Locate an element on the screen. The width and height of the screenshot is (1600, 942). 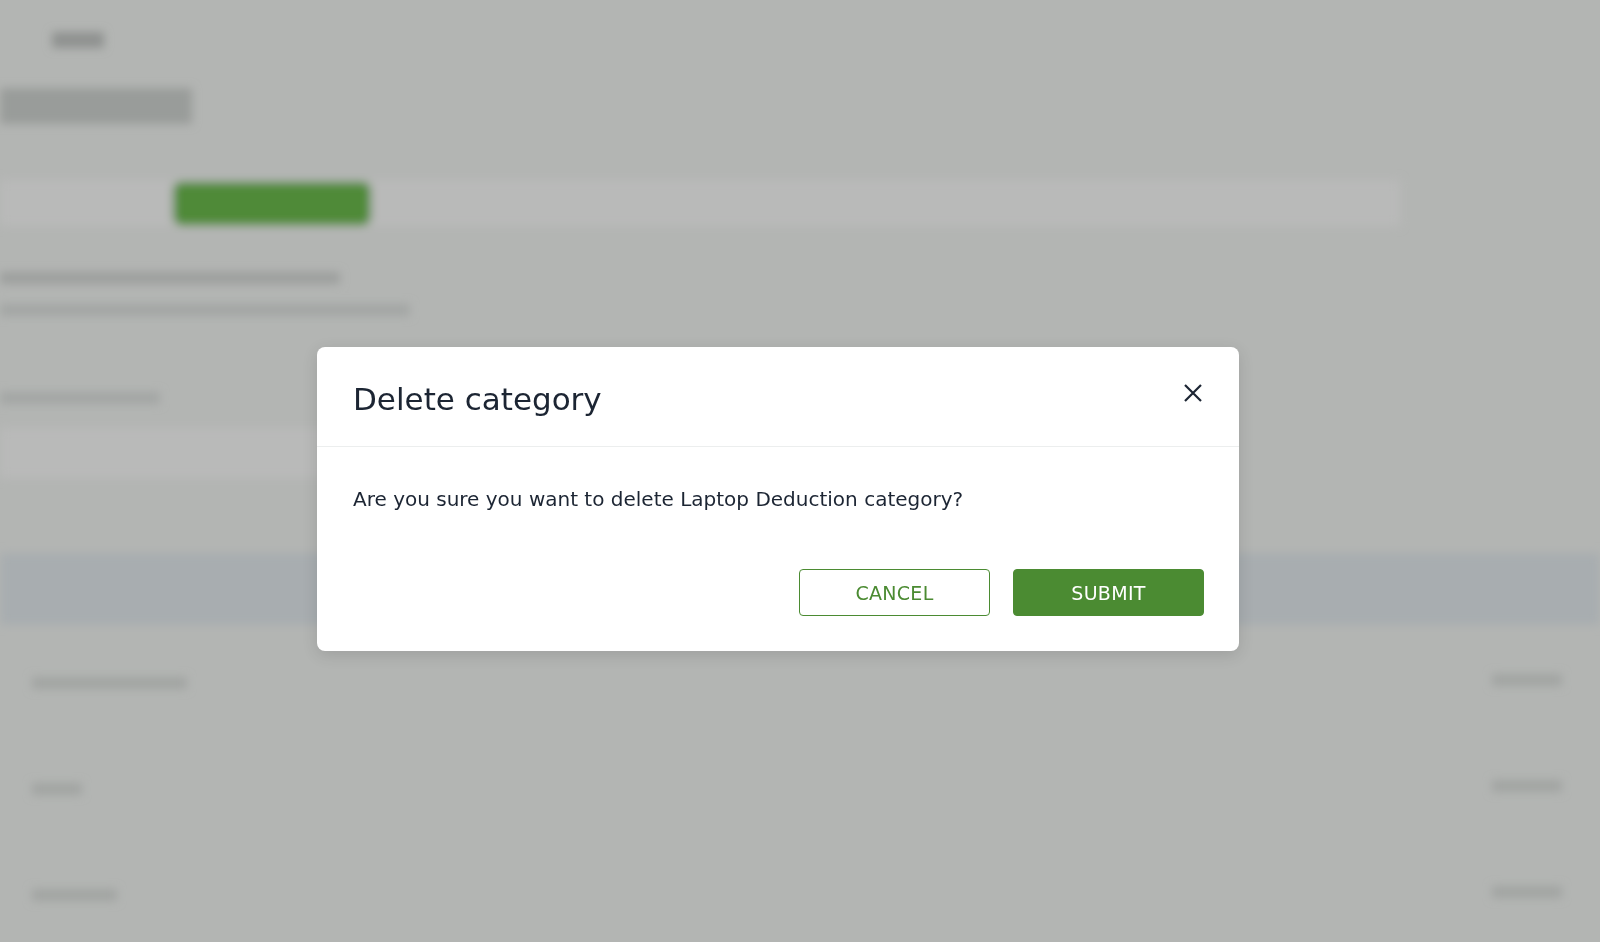
cancel-button: CANCEL is located at coordinates (894, 592).